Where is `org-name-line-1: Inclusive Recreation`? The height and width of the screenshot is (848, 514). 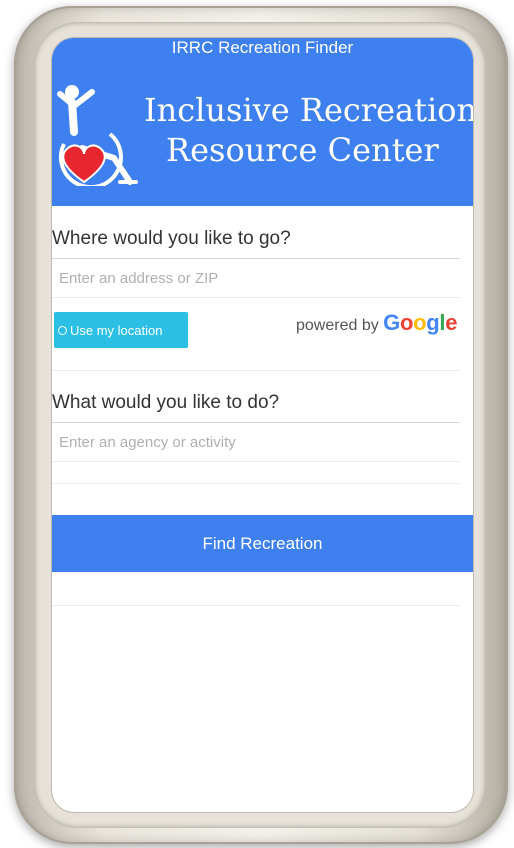 org-name-line-1: Inclusive Recreation is located at coordinates (308, 110).